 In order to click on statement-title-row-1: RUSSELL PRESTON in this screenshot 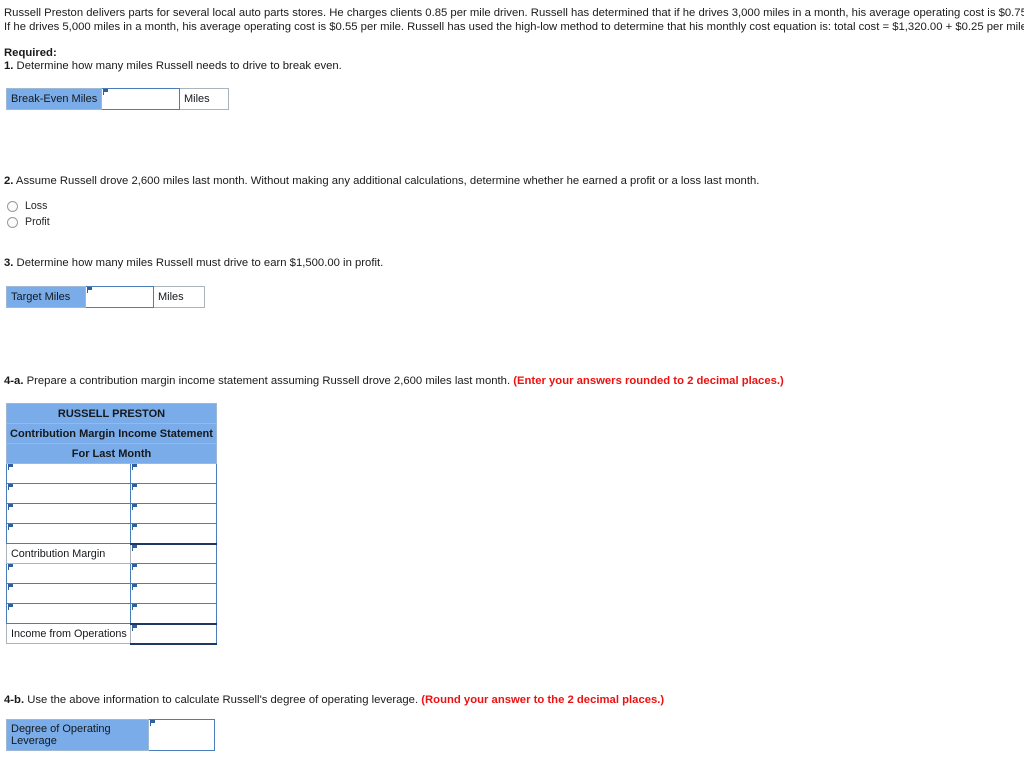, I will do `click(111, 413)`.